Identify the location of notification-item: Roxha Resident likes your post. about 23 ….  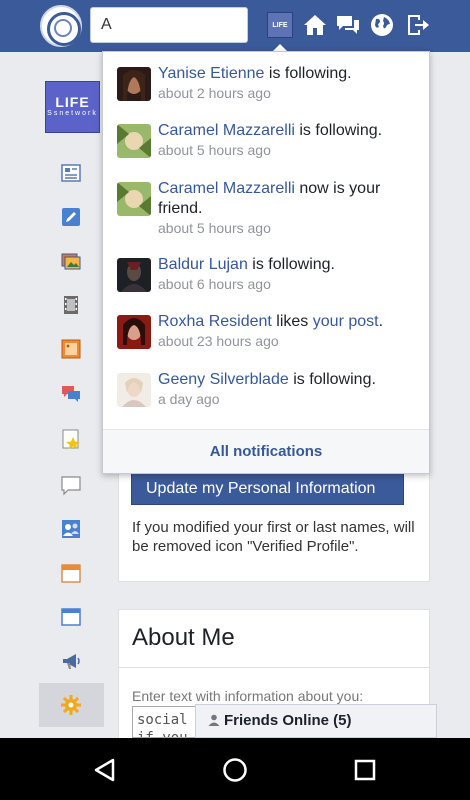
(266, 337).